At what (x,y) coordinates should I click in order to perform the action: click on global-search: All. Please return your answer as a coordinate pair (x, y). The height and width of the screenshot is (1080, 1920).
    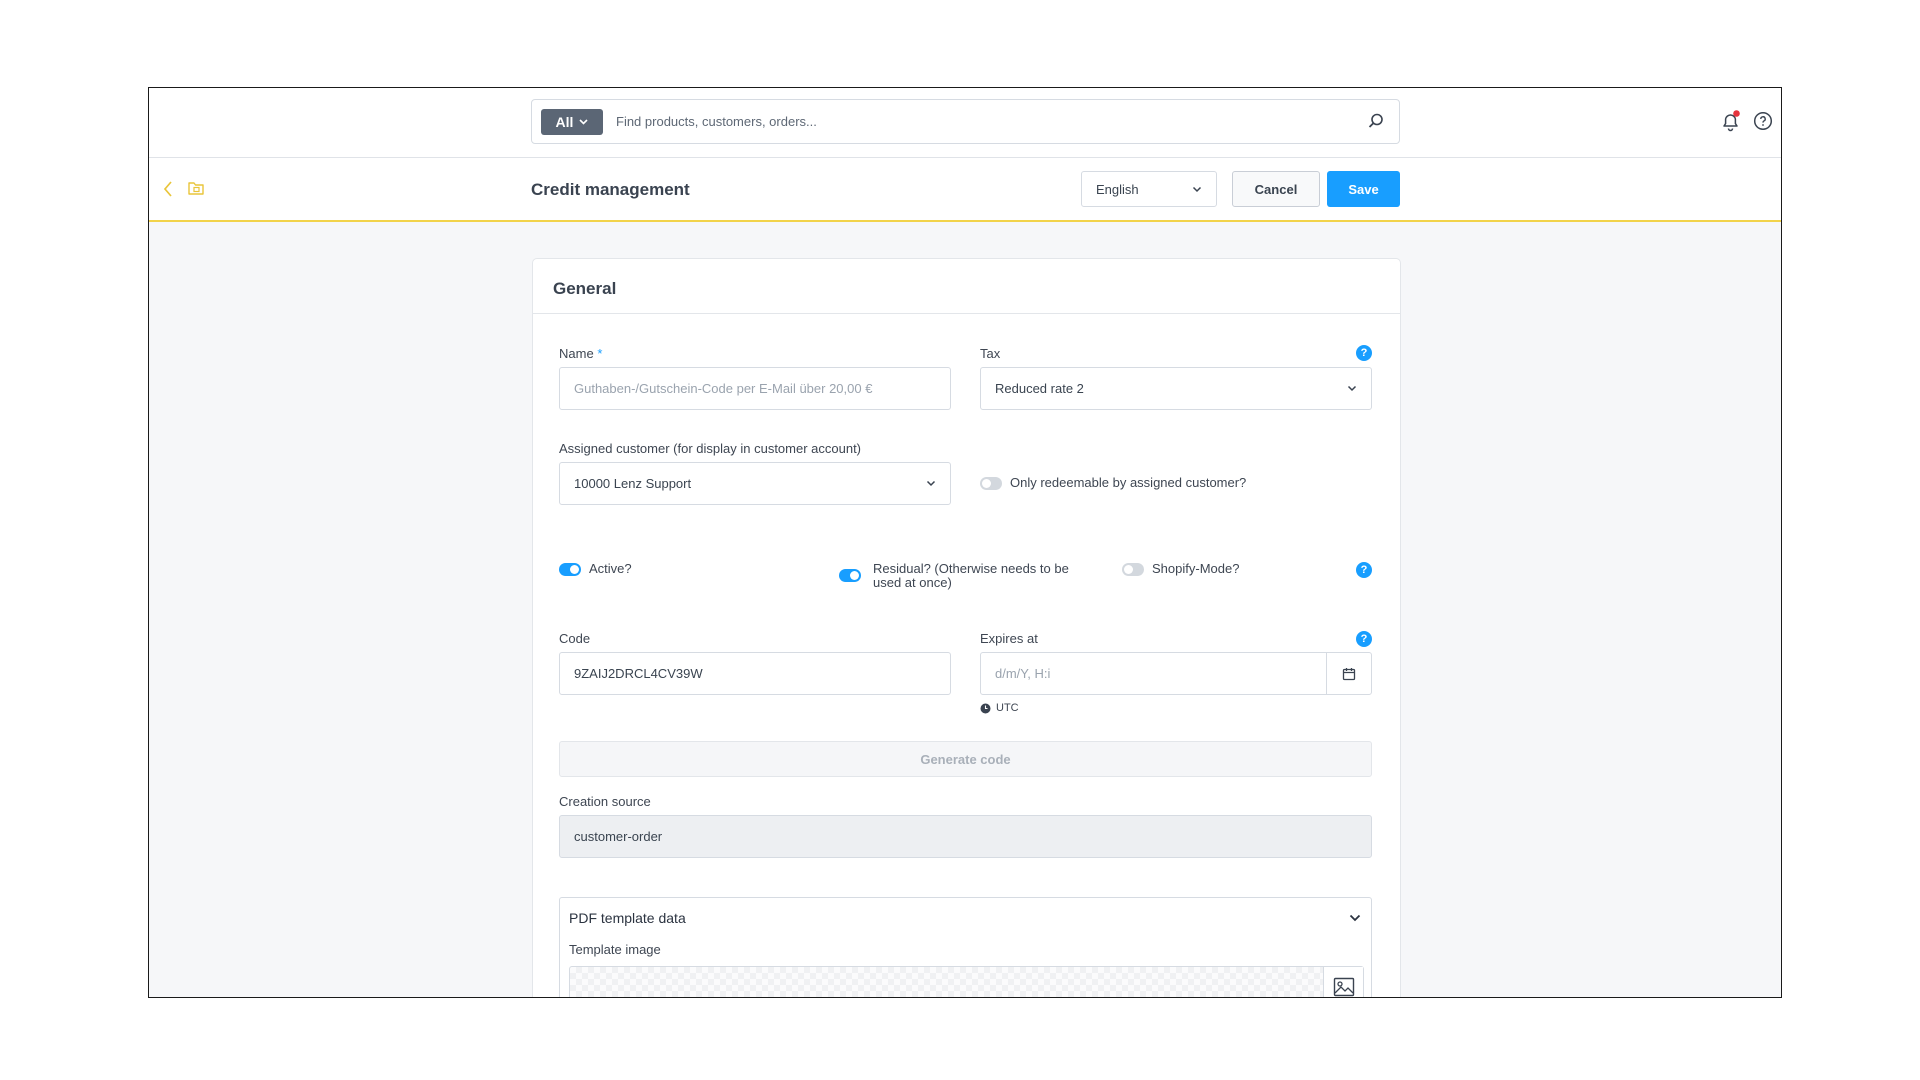
    Looking at the image, I should click on (965, 121).